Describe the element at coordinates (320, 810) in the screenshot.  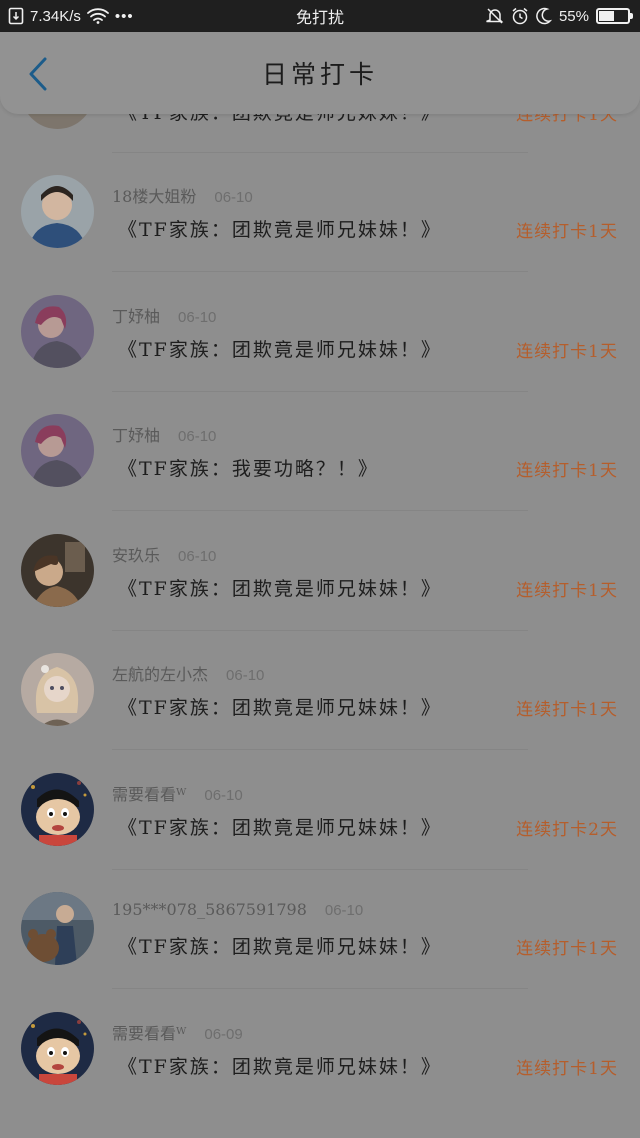
I see `list-item: 需要看看ᵂ 06-10 《TF家族：团欺竟是师兄妹妹！》 连续打卡2天` at that location.